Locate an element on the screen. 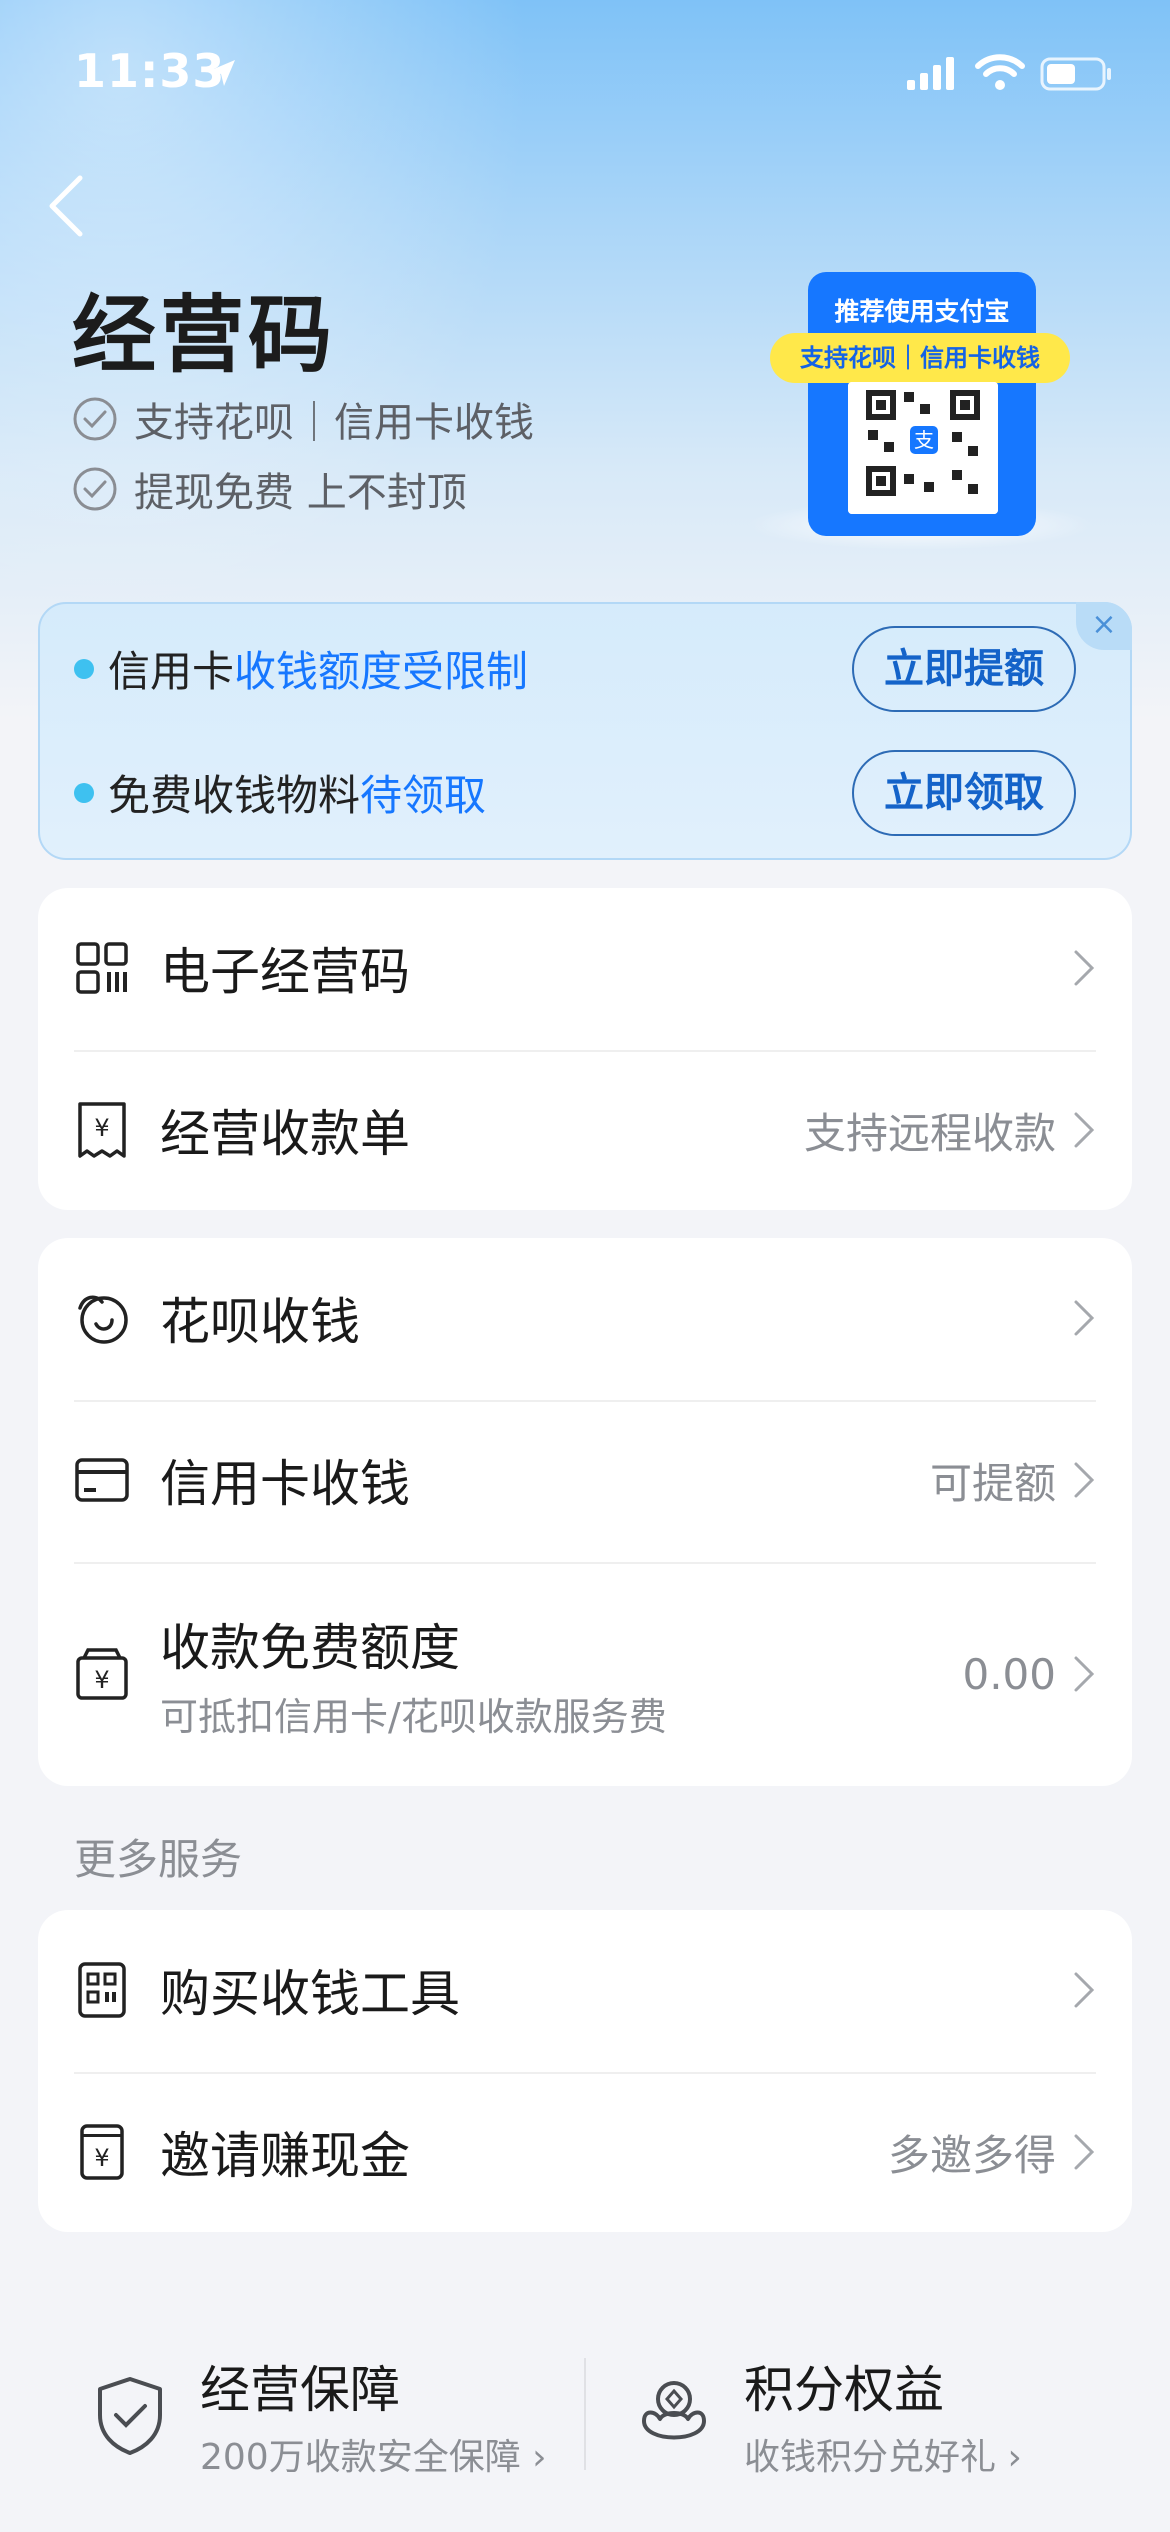 This screenshot has height=2532, width=1170. notice-row: 免费收钱物料 待领取 is located at coordinates (280, 792).